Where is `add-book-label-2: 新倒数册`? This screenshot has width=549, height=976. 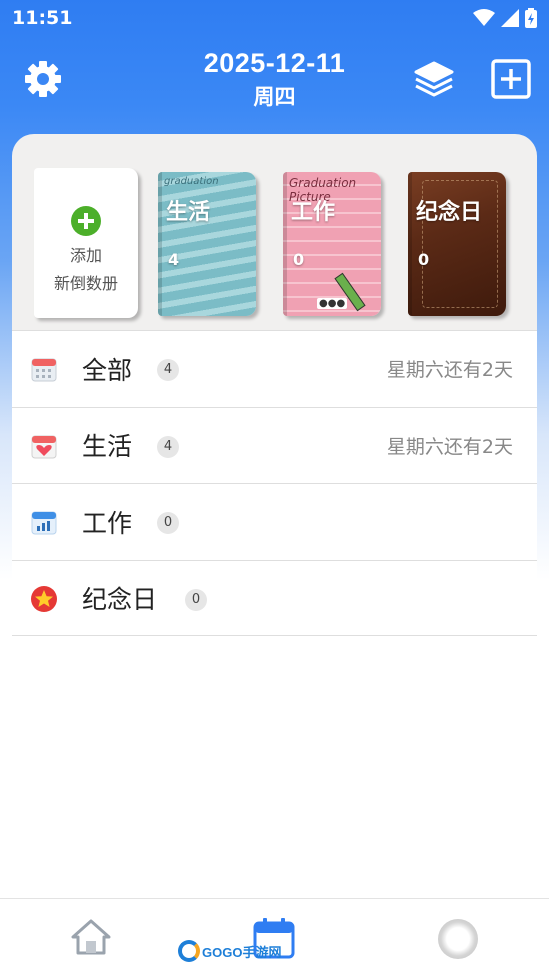
add-book-label-2: 新倒数册 is located at coordinates (85, 283).